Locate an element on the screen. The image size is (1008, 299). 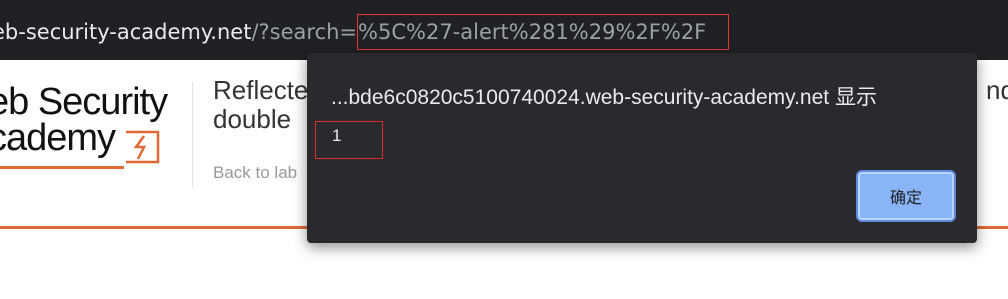
lab-title-line1: Reflecte is located at coordinates (261, 90).